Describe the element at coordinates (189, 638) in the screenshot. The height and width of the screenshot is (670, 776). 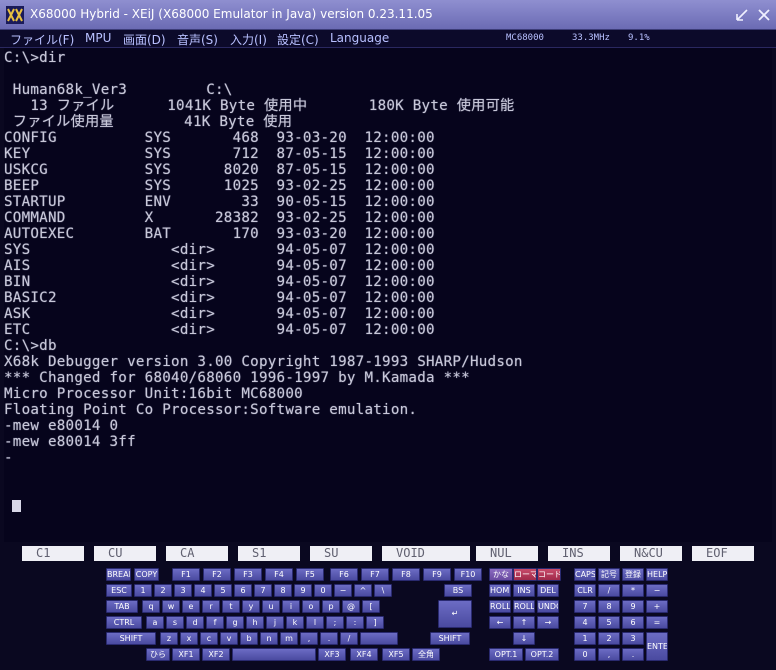
I see `keyboard-key: x` at that location.